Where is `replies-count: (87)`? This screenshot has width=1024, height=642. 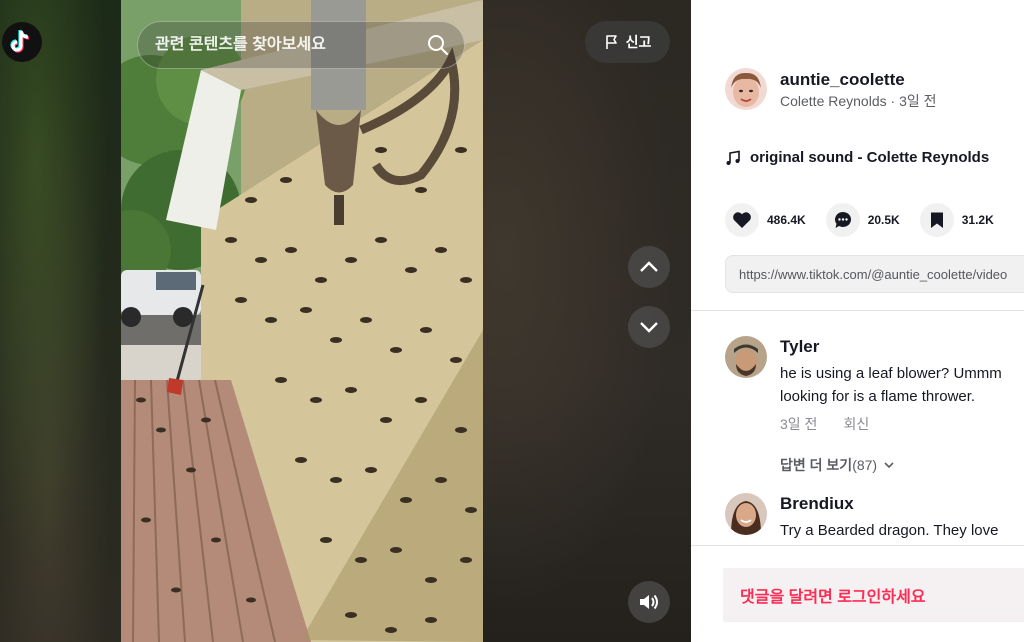 replies-count: (87) is located at coordinates (865, 465).